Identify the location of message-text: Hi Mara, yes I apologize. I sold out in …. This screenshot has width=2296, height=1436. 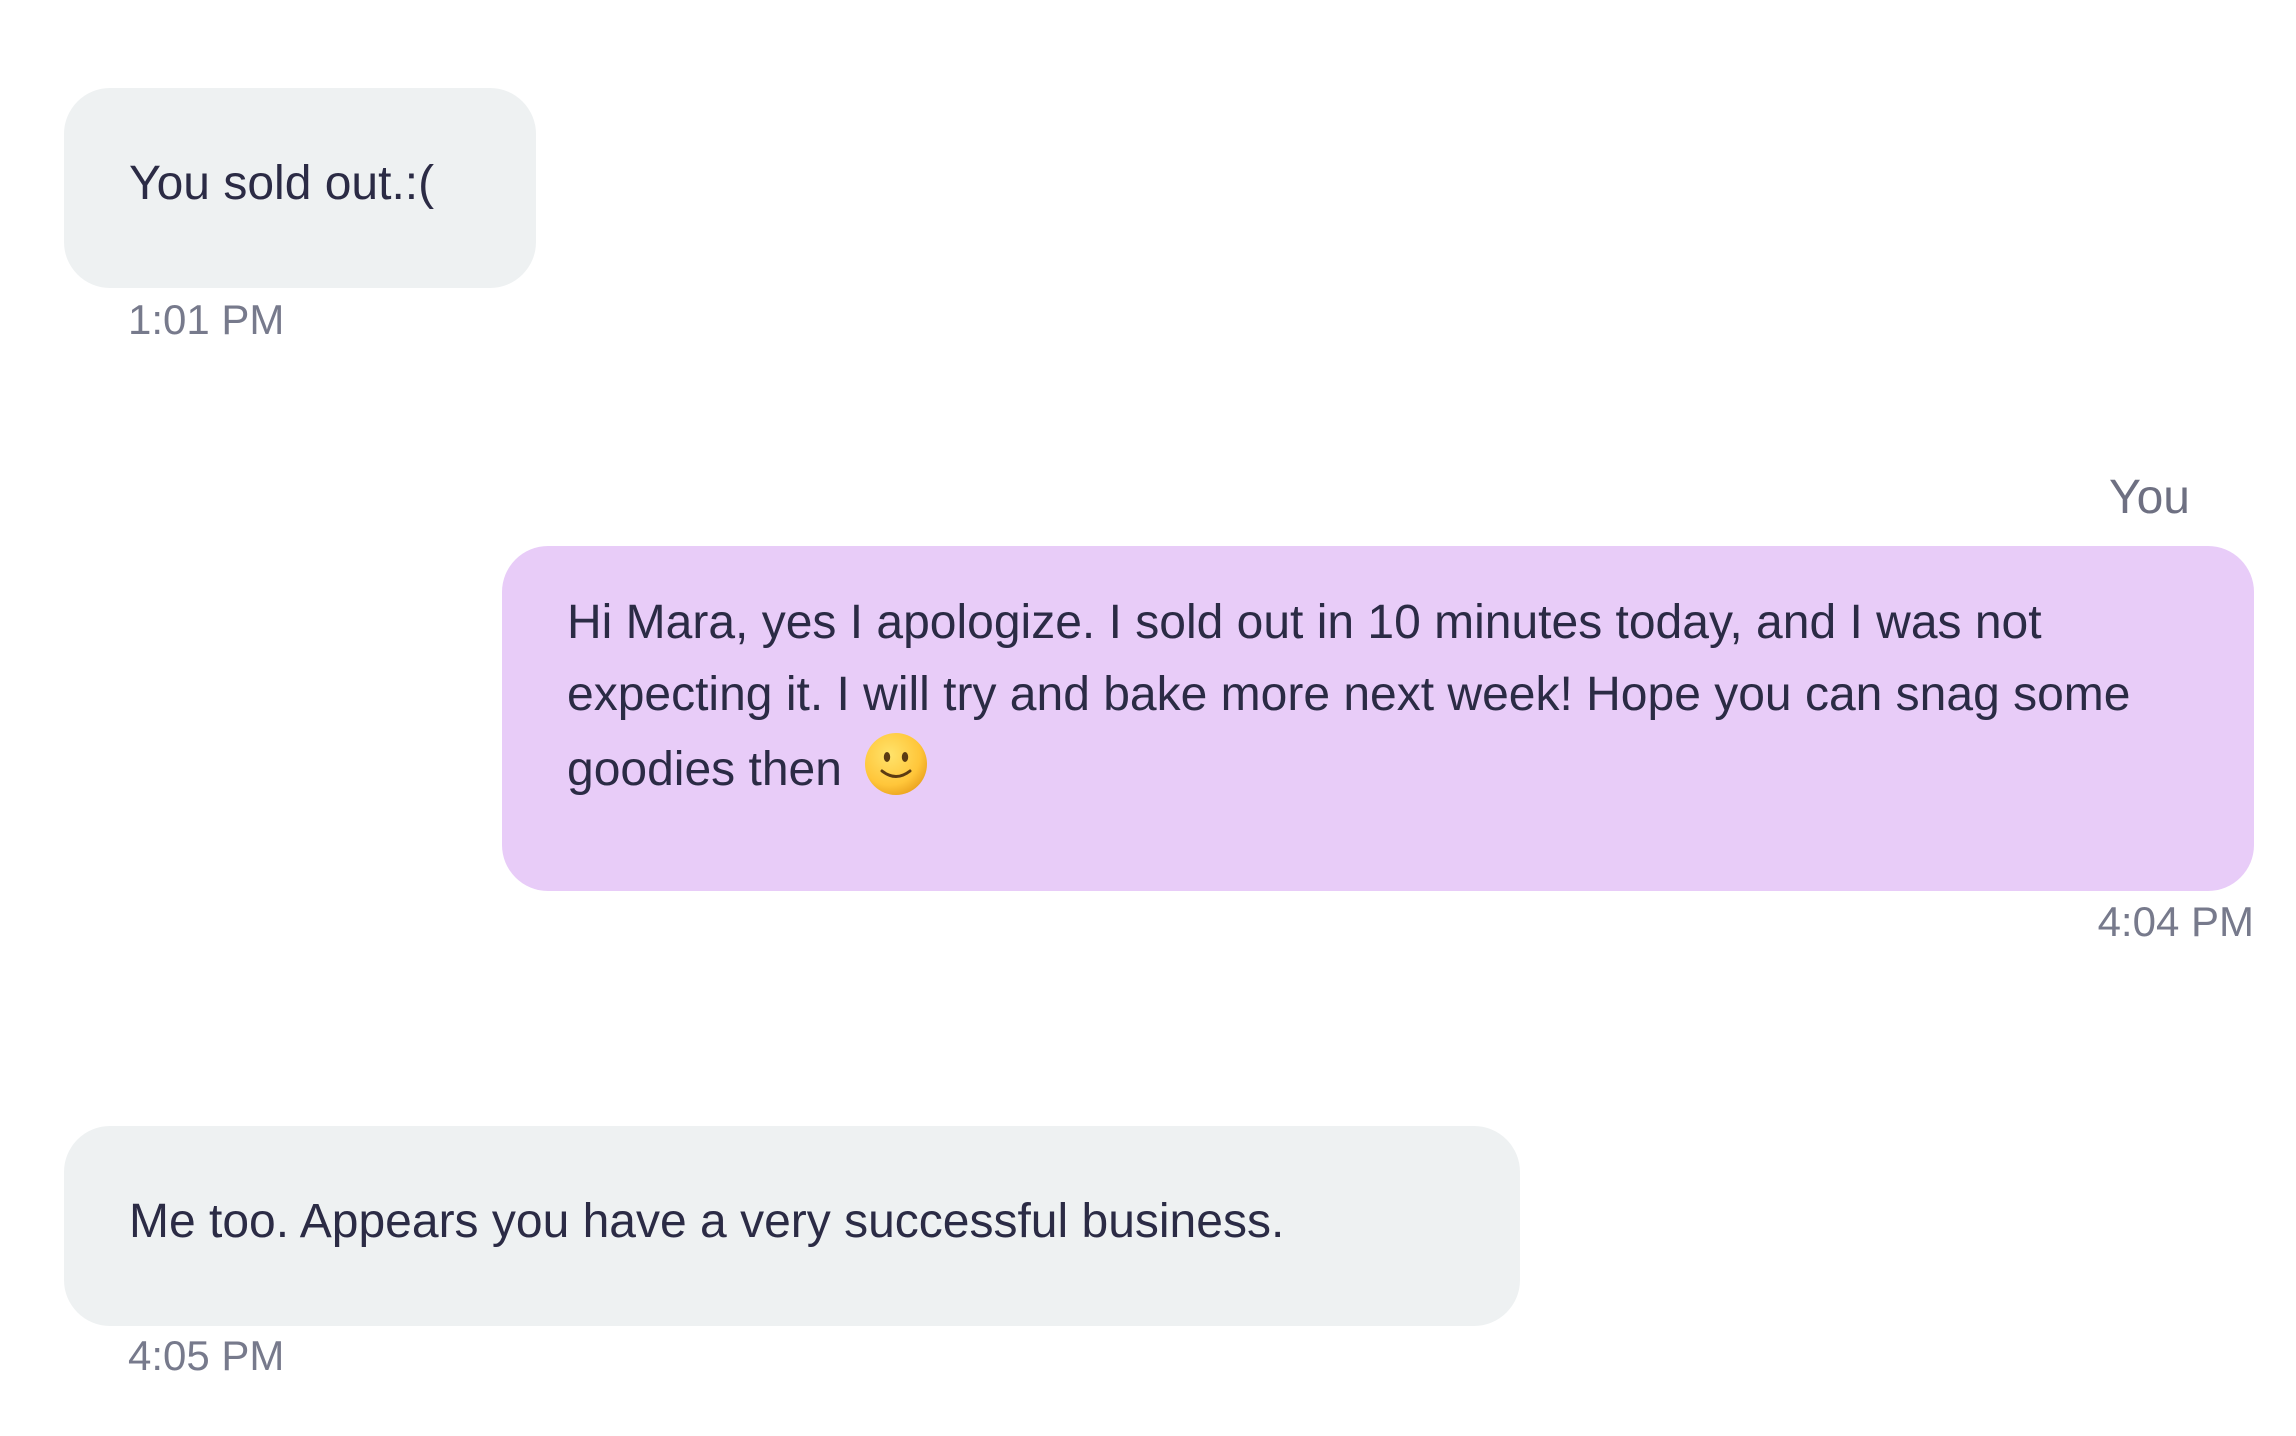
(1349, 696).